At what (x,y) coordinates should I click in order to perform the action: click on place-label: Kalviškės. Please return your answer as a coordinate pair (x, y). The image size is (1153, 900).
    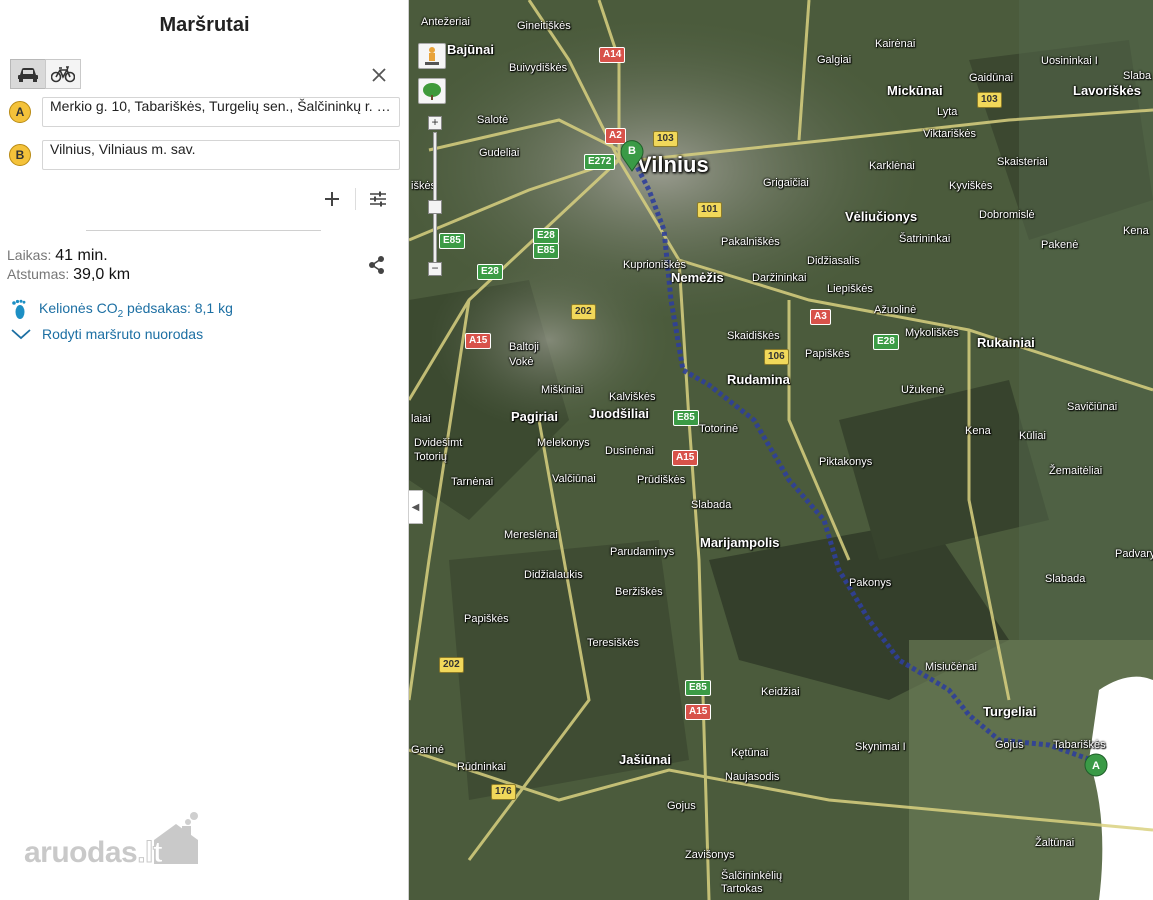
    Looking at the image, I should click on (632, 397).